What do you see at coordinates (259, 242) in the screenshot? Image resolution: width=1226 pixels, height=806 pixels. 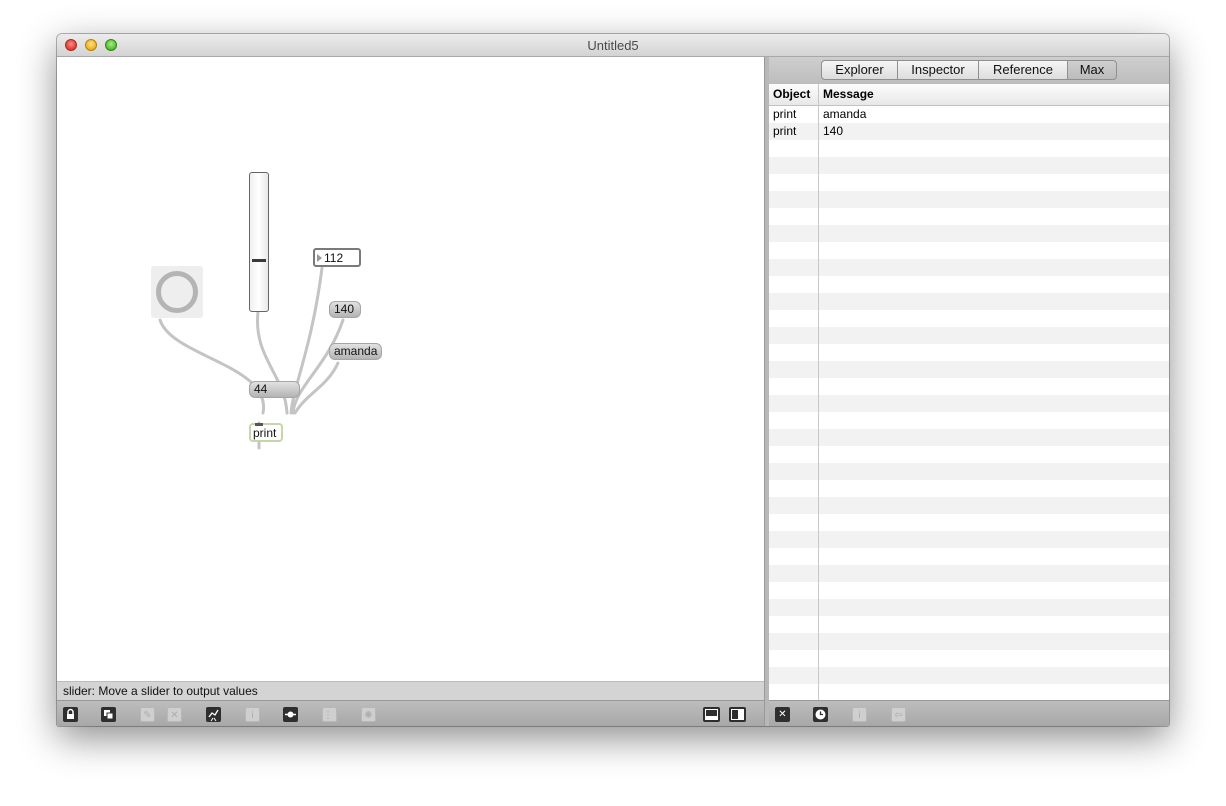 I see `slider` at bounding box center [259, 242].